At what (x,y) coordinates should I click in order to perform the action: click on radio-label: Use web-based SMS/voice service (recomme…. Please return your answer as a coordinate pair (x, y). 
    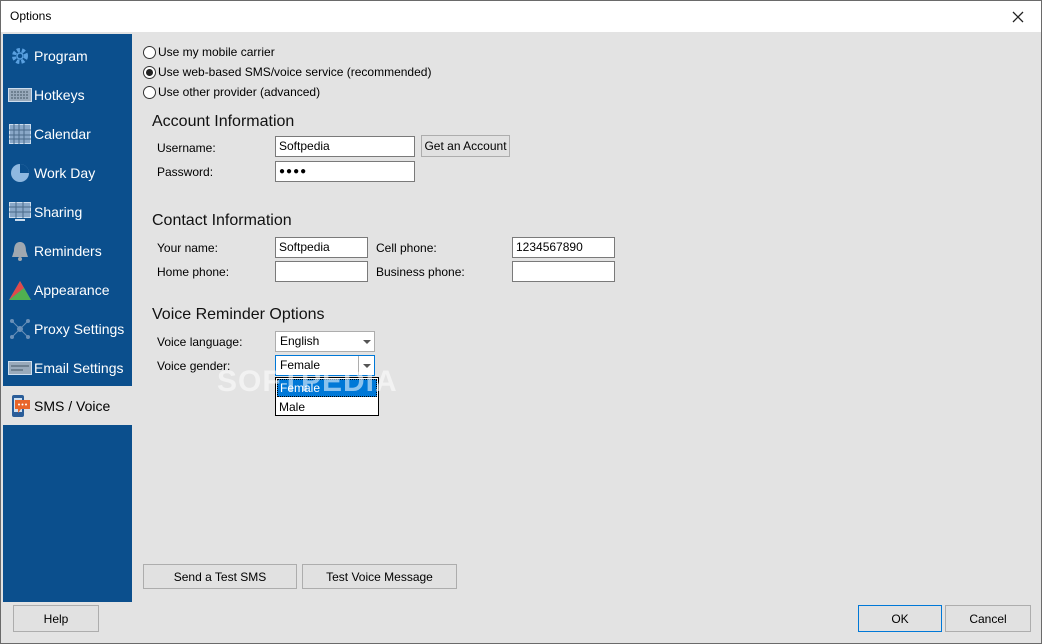
    Looking at the image, I should click on (295, 72).